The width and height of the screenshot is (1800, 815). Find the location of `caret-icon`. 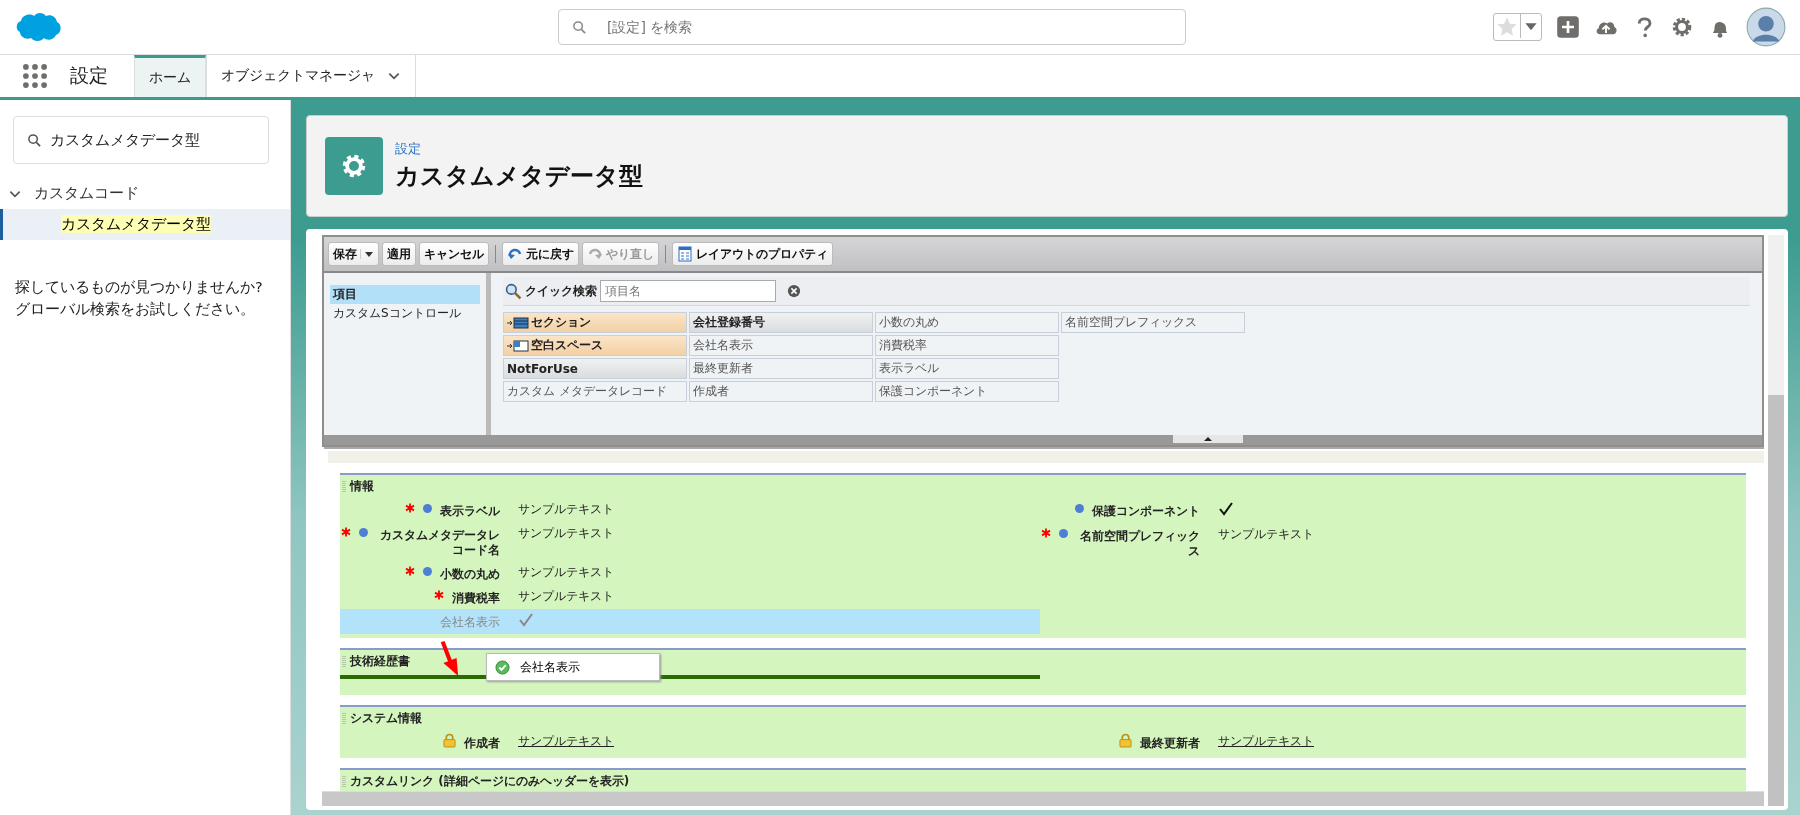

caret-icon is located at coordinates (369, 254).